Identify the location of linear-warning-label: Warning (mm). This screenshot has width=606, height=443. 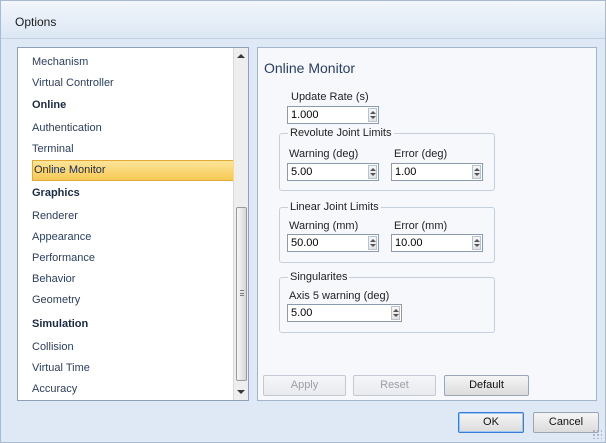
(324, 226).